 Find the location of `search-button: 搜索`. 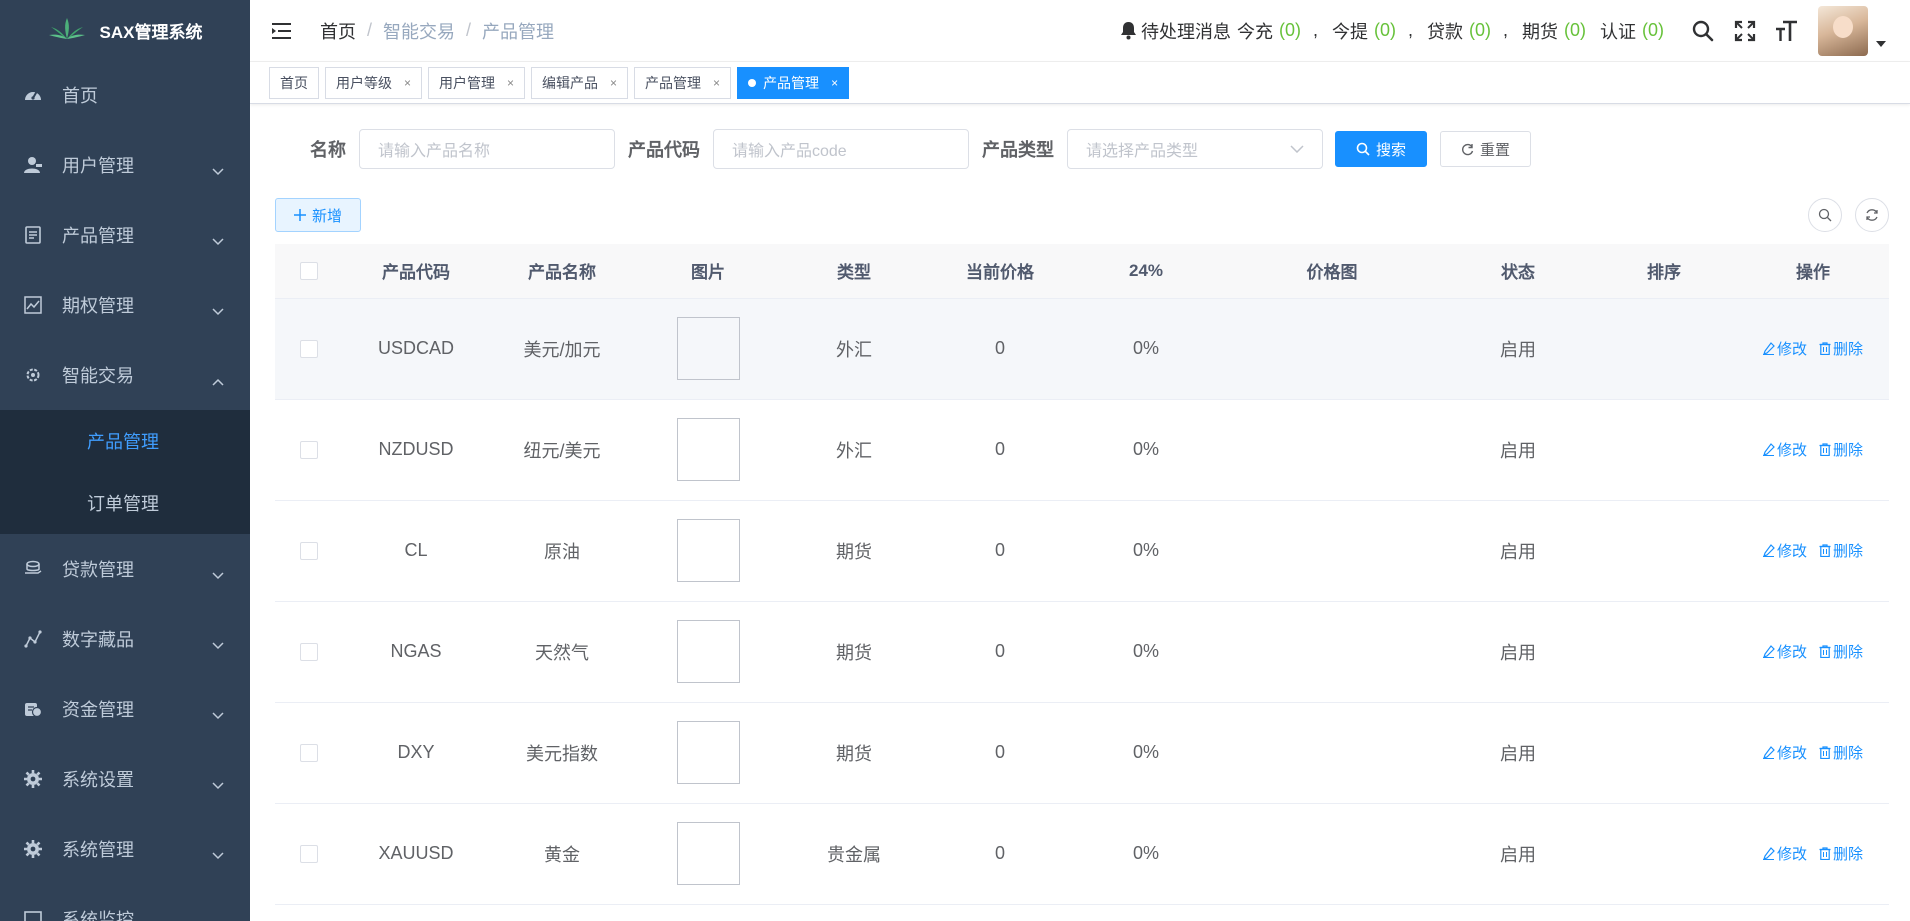

search-button: 搜索 is located at coordinates (1381, 149).